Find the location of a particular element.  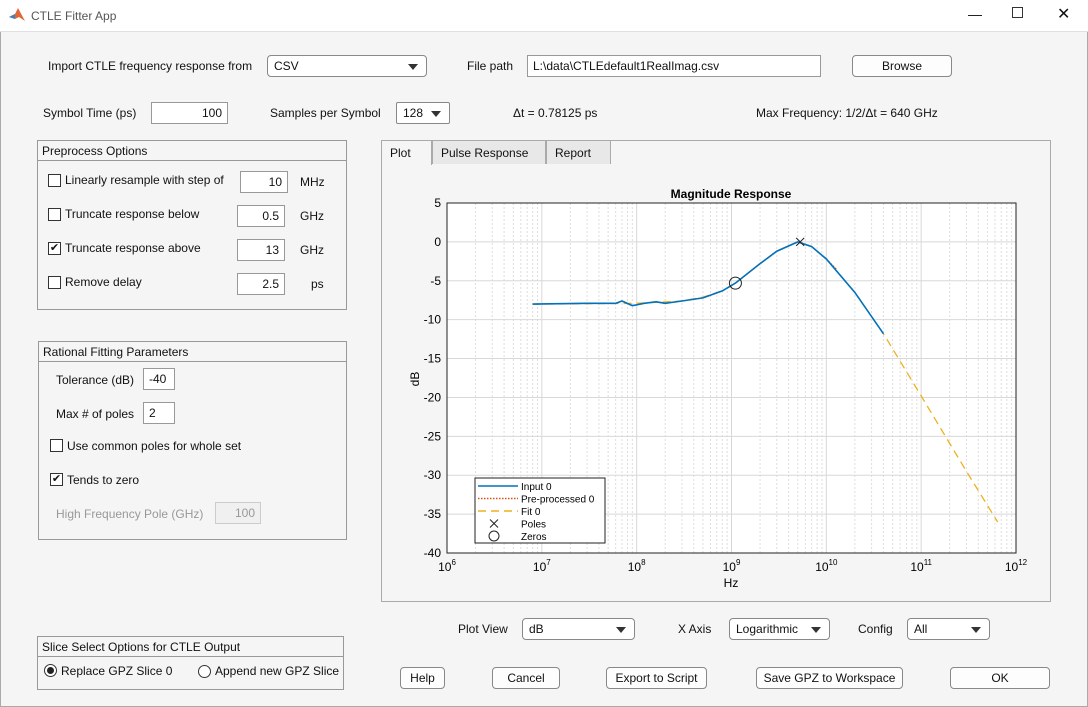

max-frequency-text: Max Frequency: 1/2/Δt = 640 GHz is located at coordinates (847, 113).